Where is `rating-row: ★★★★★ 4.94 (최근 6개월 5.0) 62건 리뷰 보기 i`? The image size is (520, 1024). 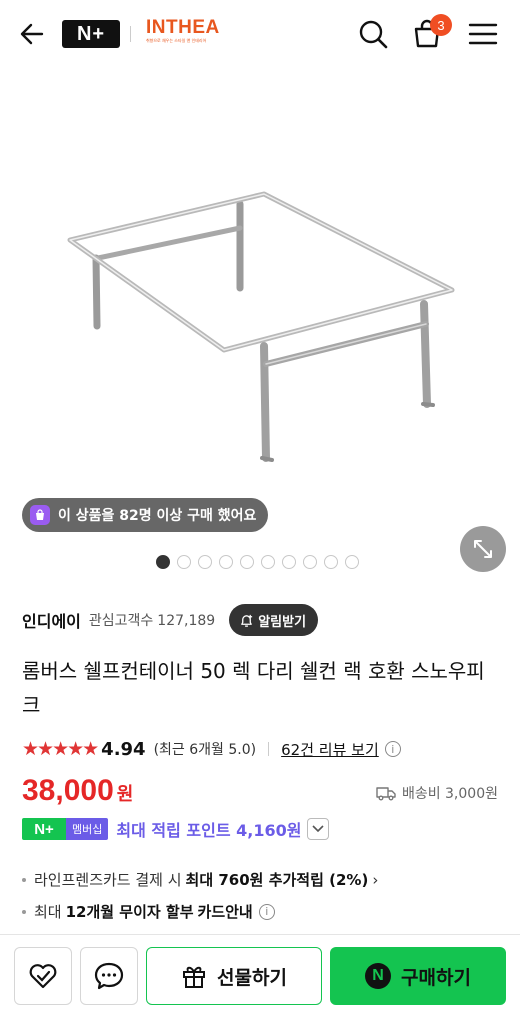 rating-row: ★★★★★ 4.94 (최근 6개월 5.0) 62건 리뷰 보기 i is located at coordinates (211, 749).